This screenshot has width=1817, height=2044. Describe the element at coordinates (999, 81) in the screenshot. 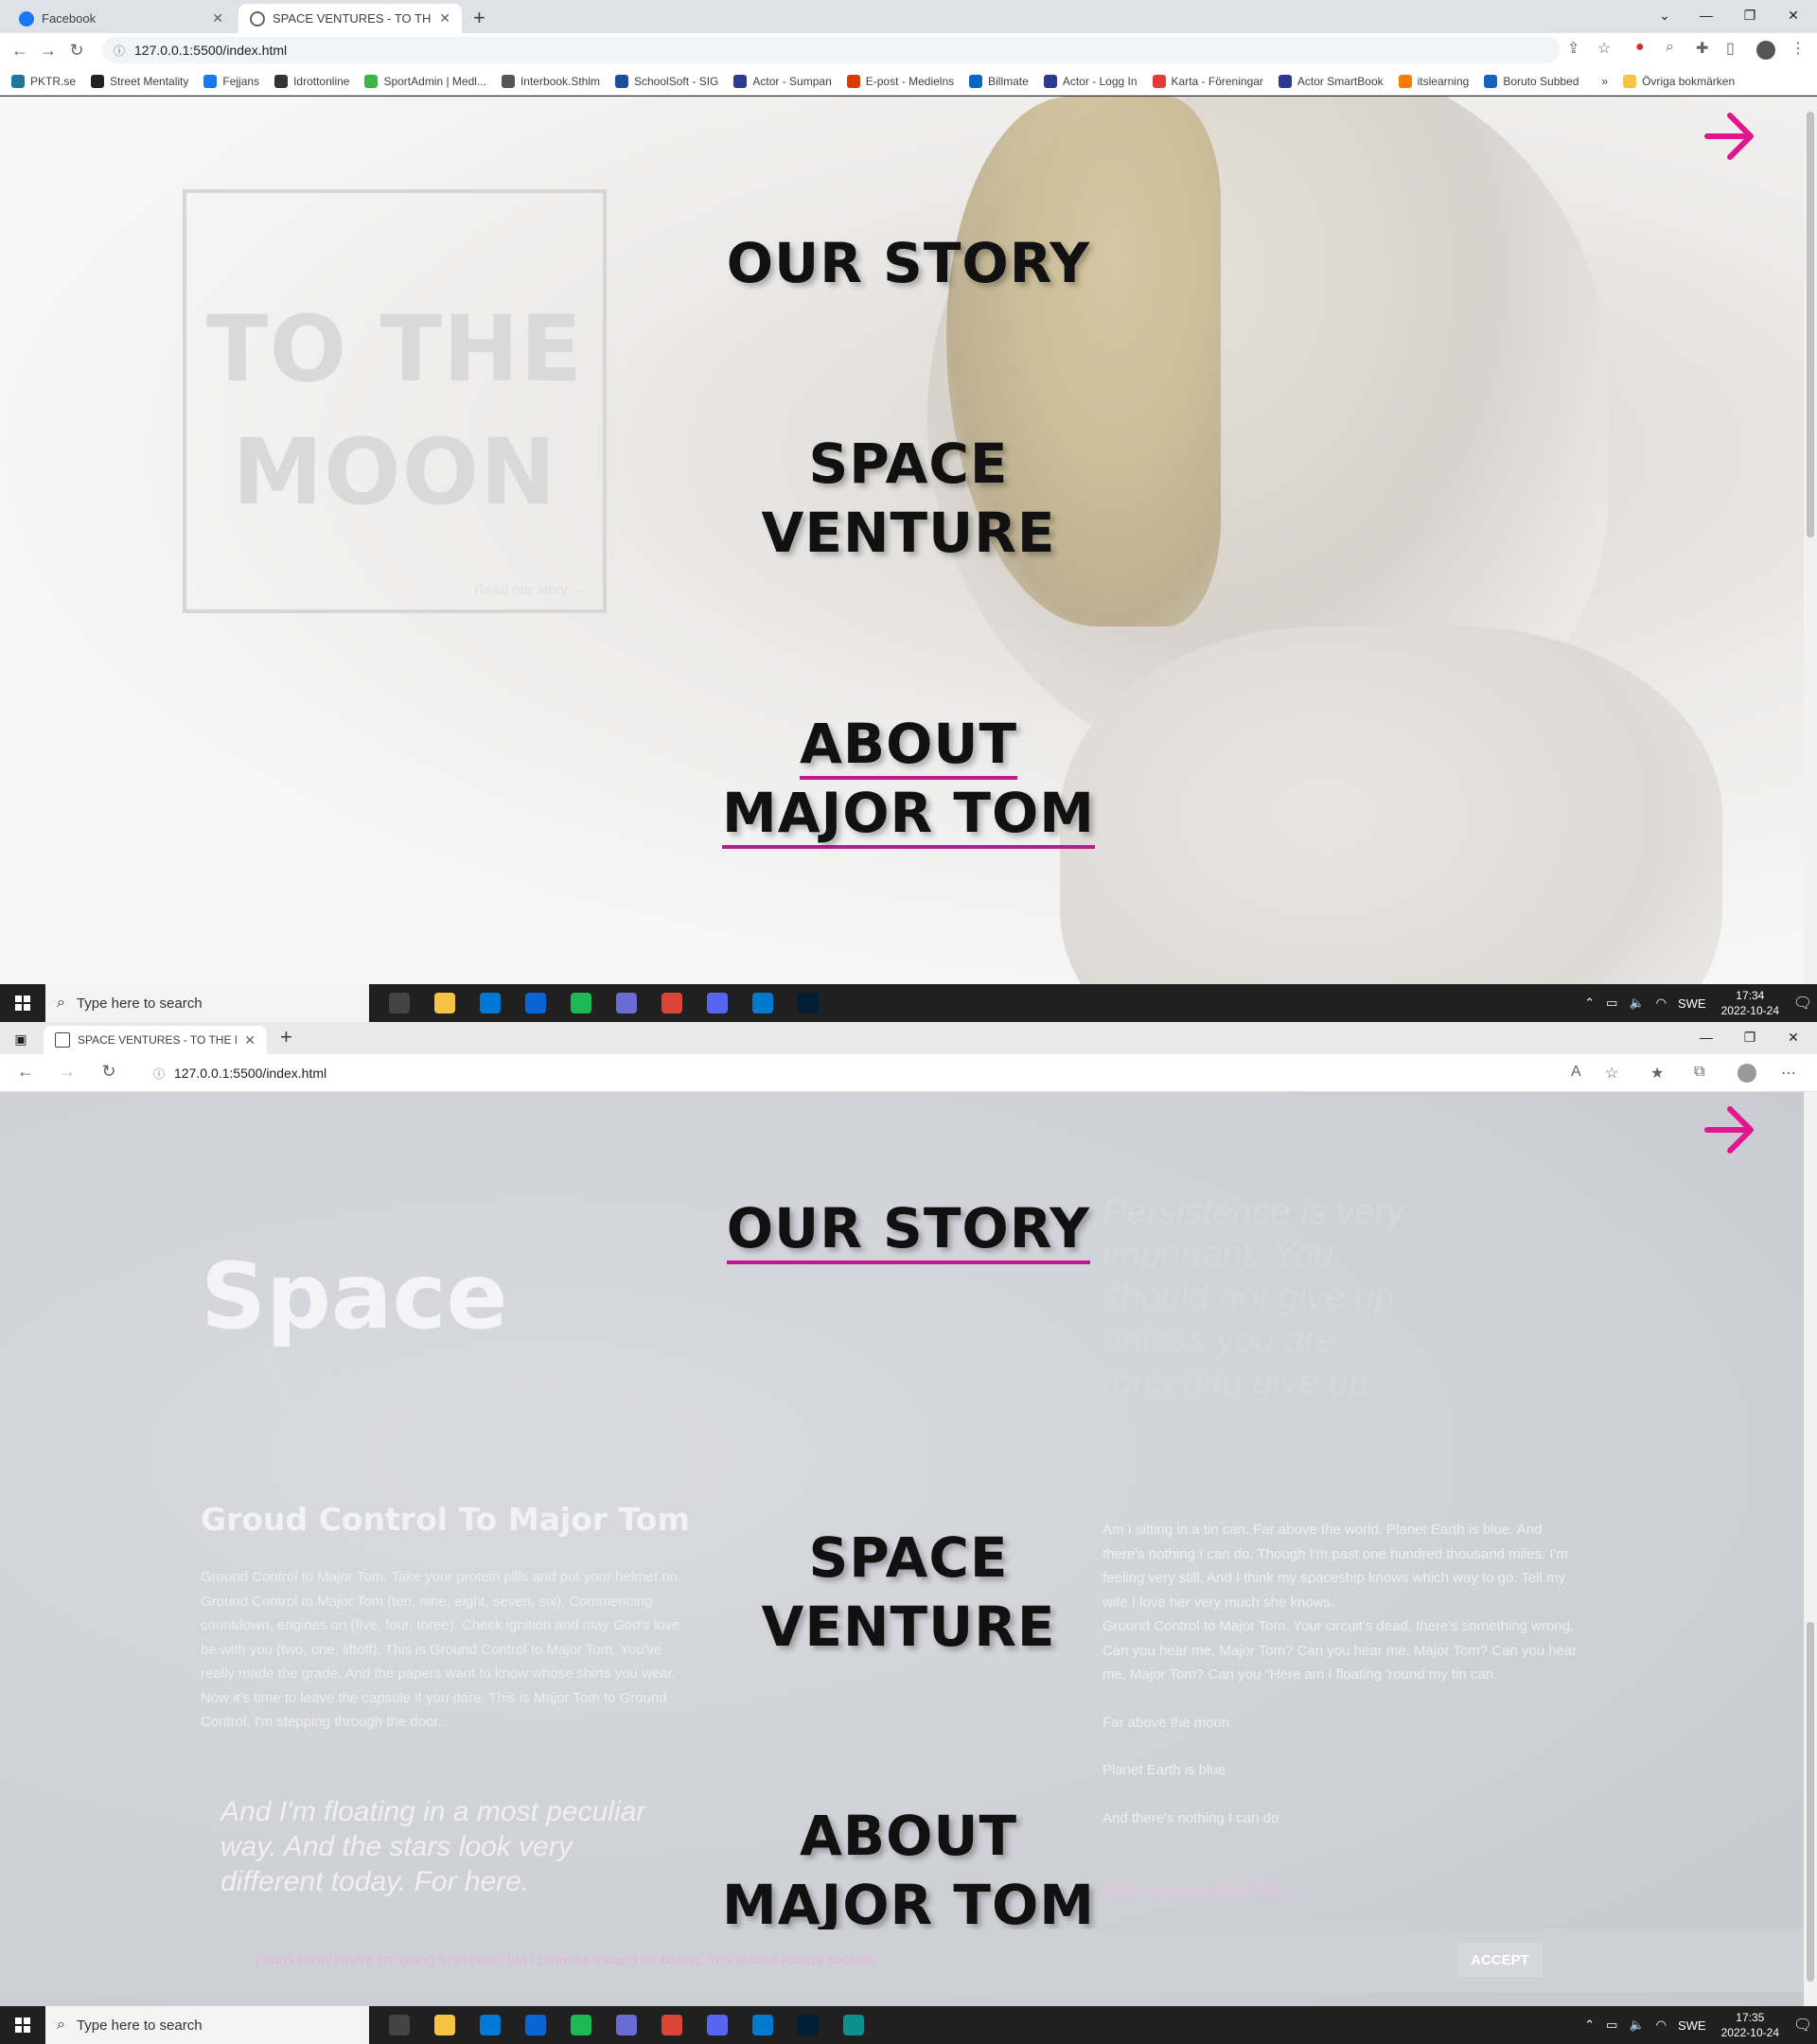

I see `bookmark-item: Billmate` at that location.